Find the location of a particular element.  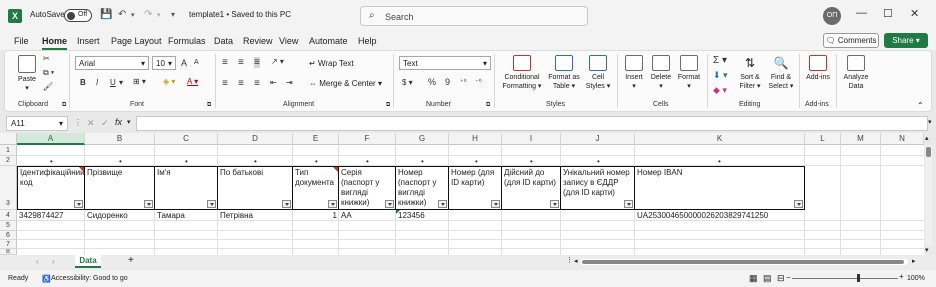

column-header-c: C is located at coordinates (186, 139).